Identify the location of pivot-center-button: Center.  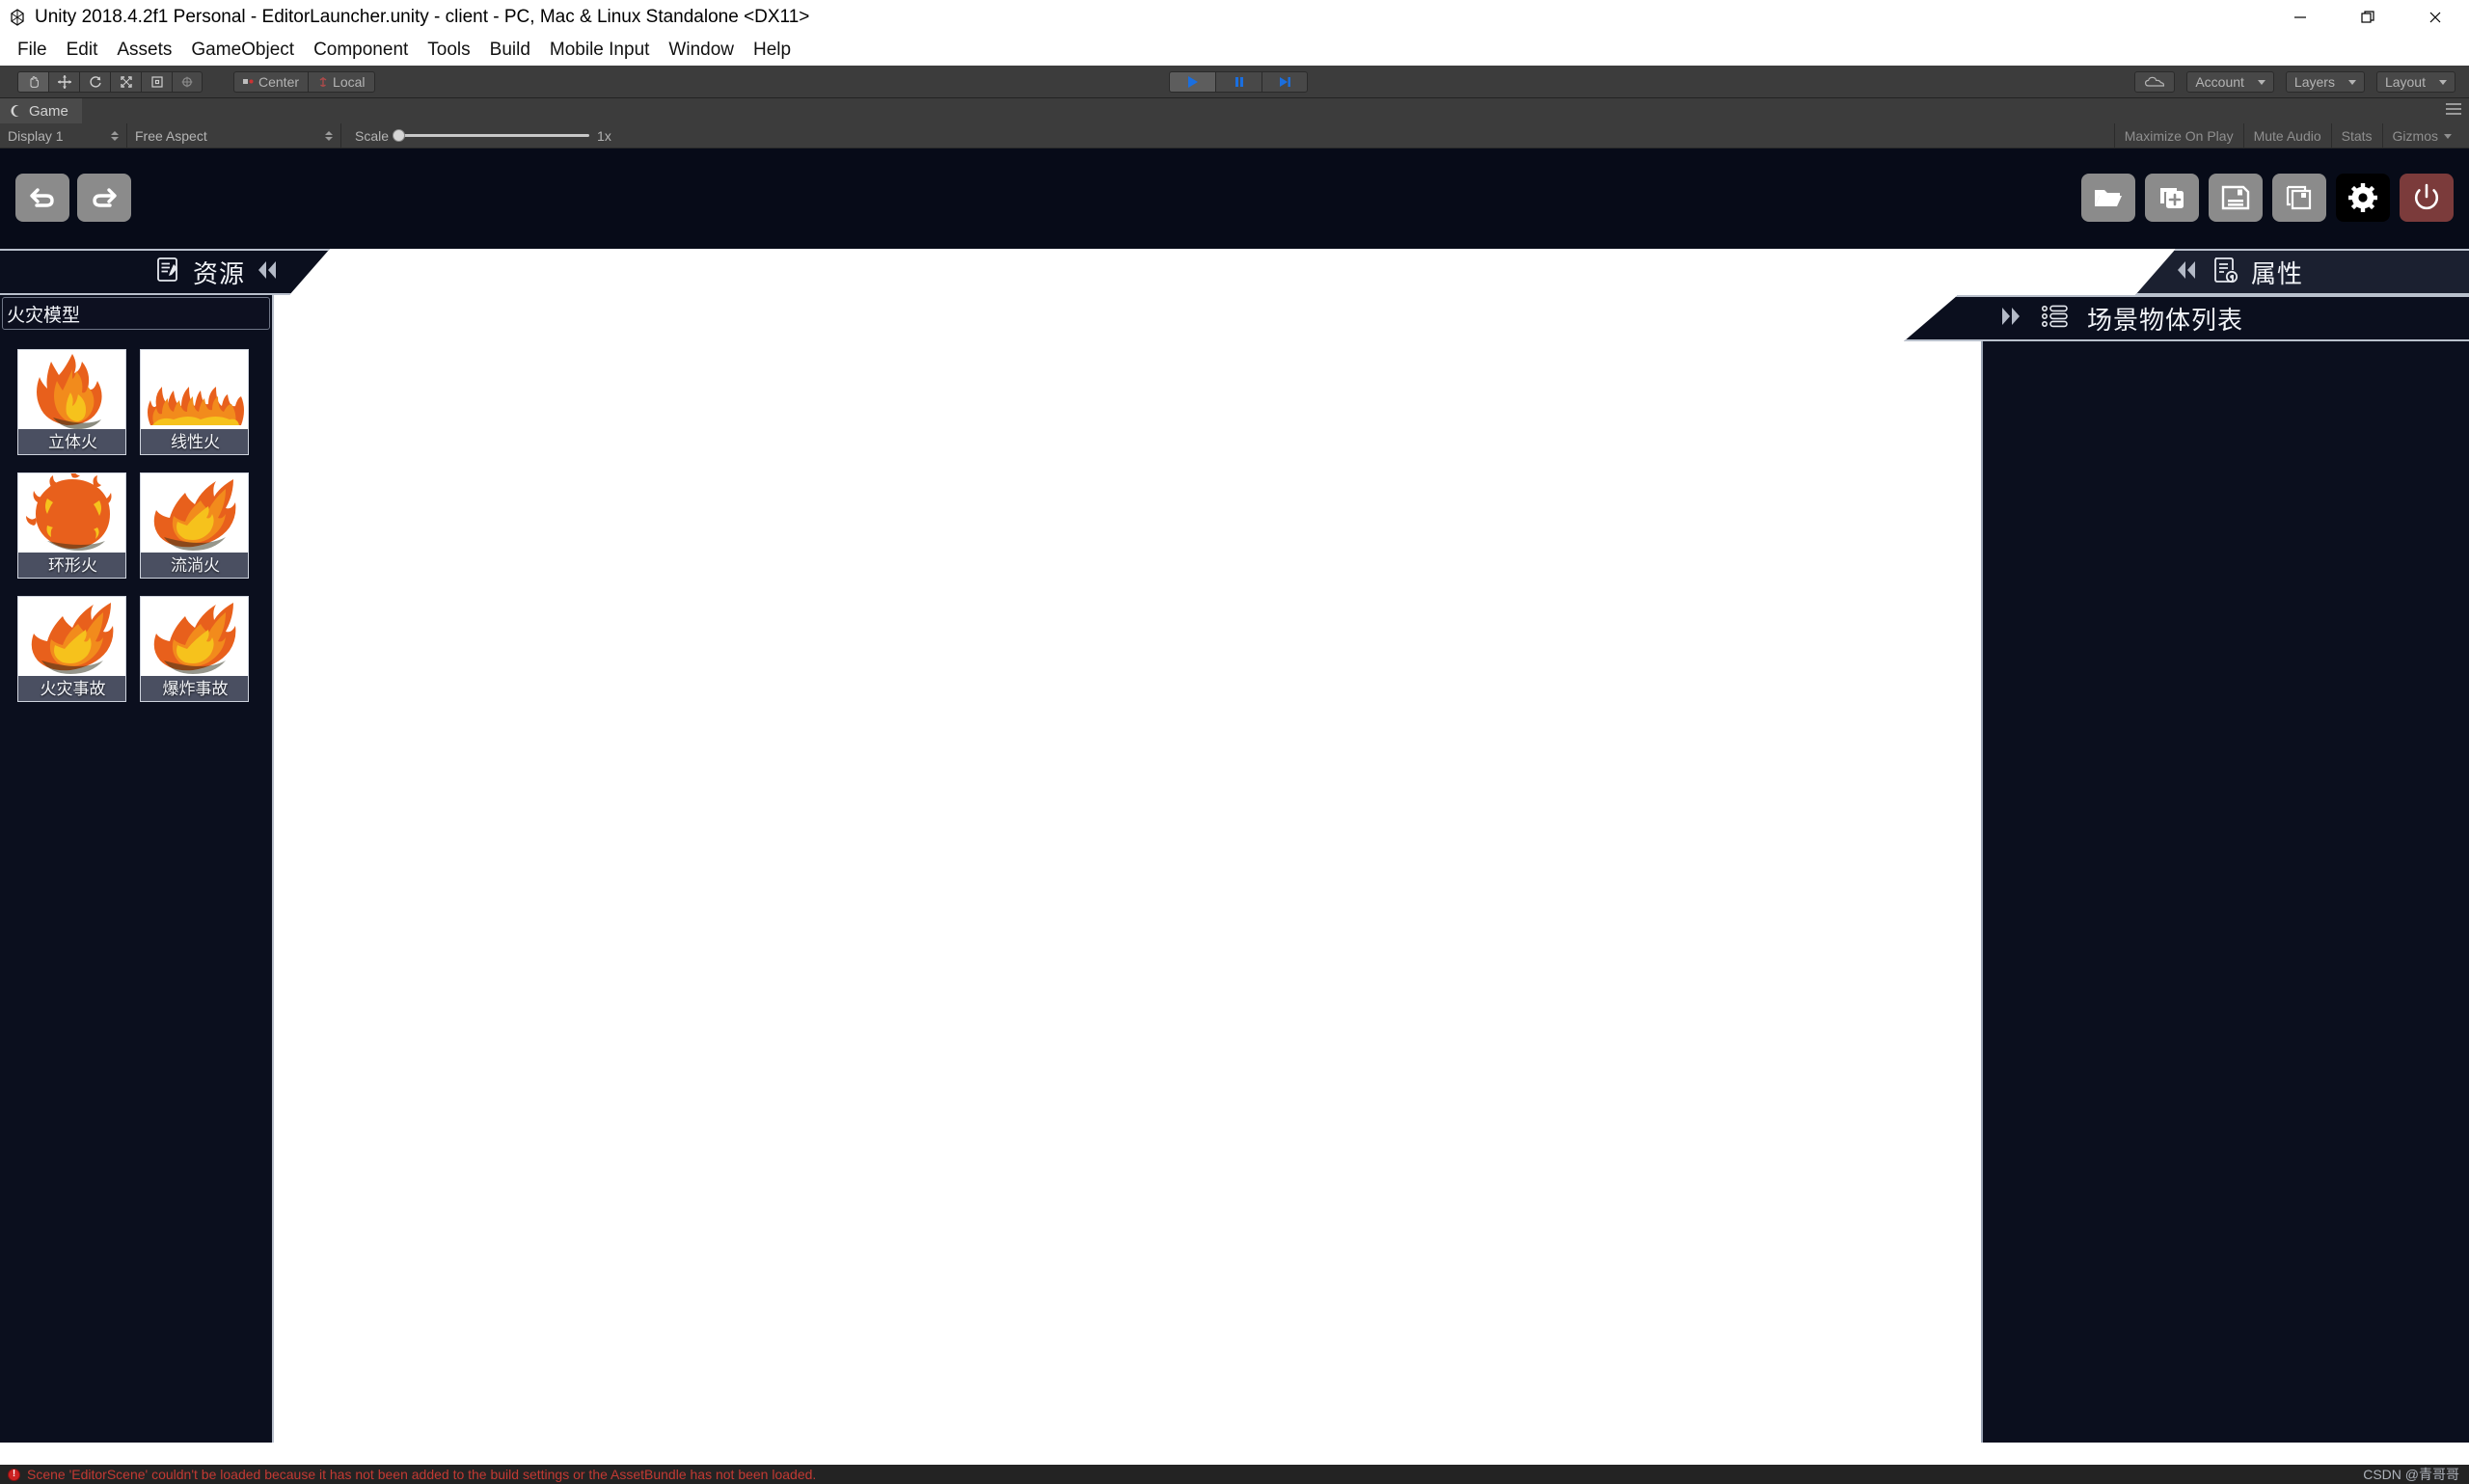
(271, 81).